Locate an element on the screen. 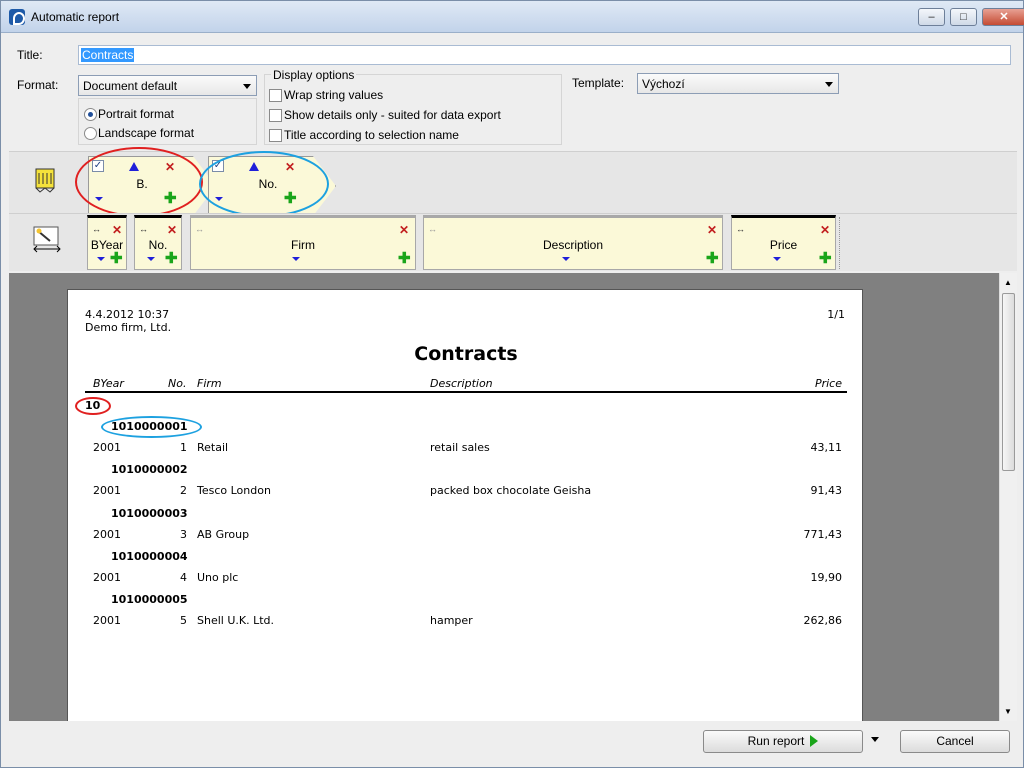  run-options-chevron-down-icon is located at coordinates (875, 739).